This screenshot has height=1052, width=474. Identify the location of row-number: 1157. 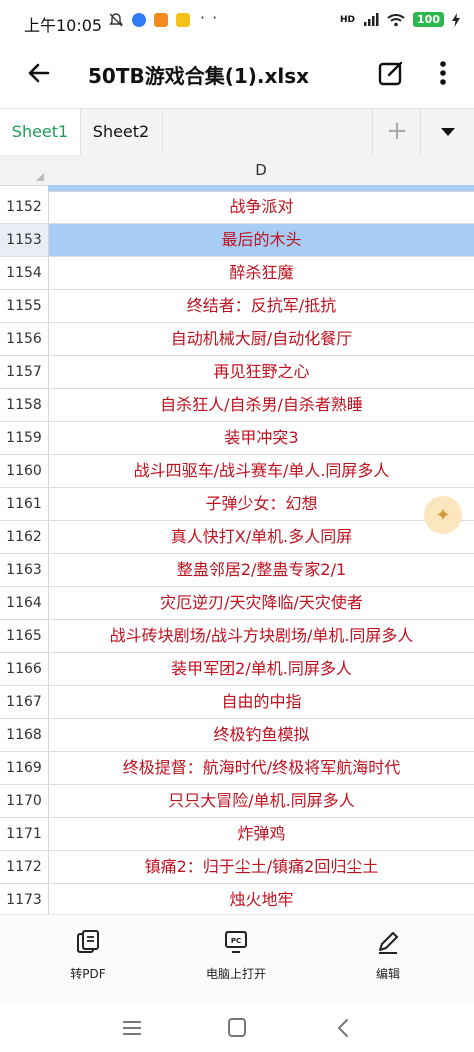
(24, 372).